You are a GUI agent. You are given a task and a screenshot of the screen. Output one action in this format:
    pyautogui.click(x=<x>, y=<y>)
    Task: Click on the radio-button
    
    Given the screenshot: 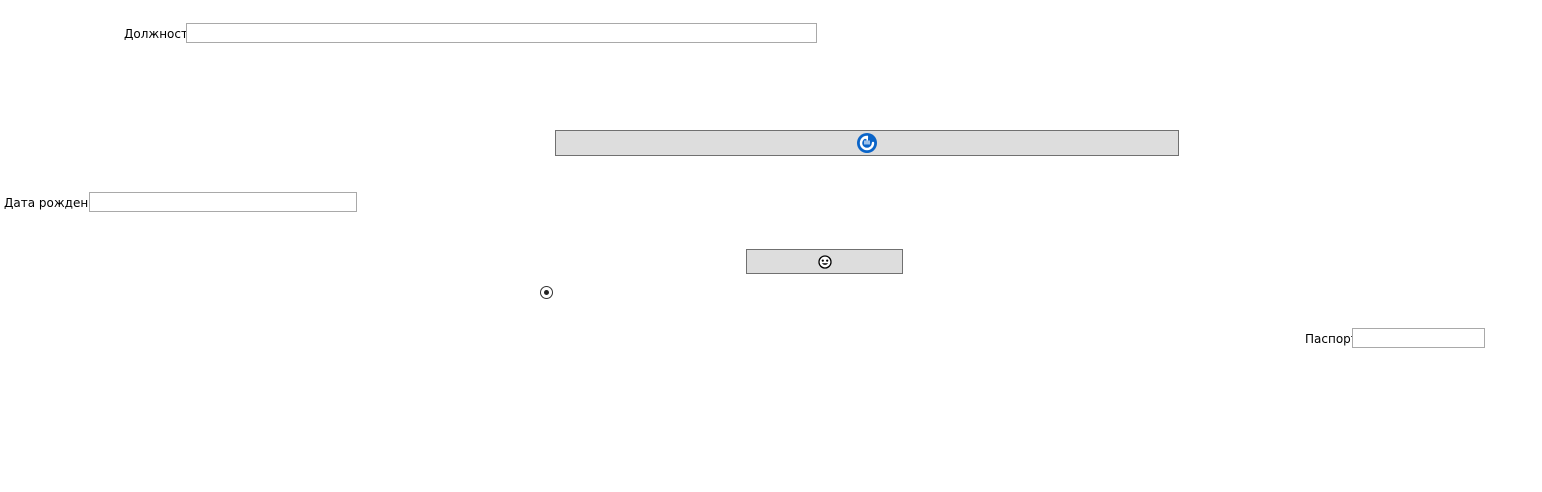 What is the action you would take?
    pyautogui.click(x=546, y=292)
    